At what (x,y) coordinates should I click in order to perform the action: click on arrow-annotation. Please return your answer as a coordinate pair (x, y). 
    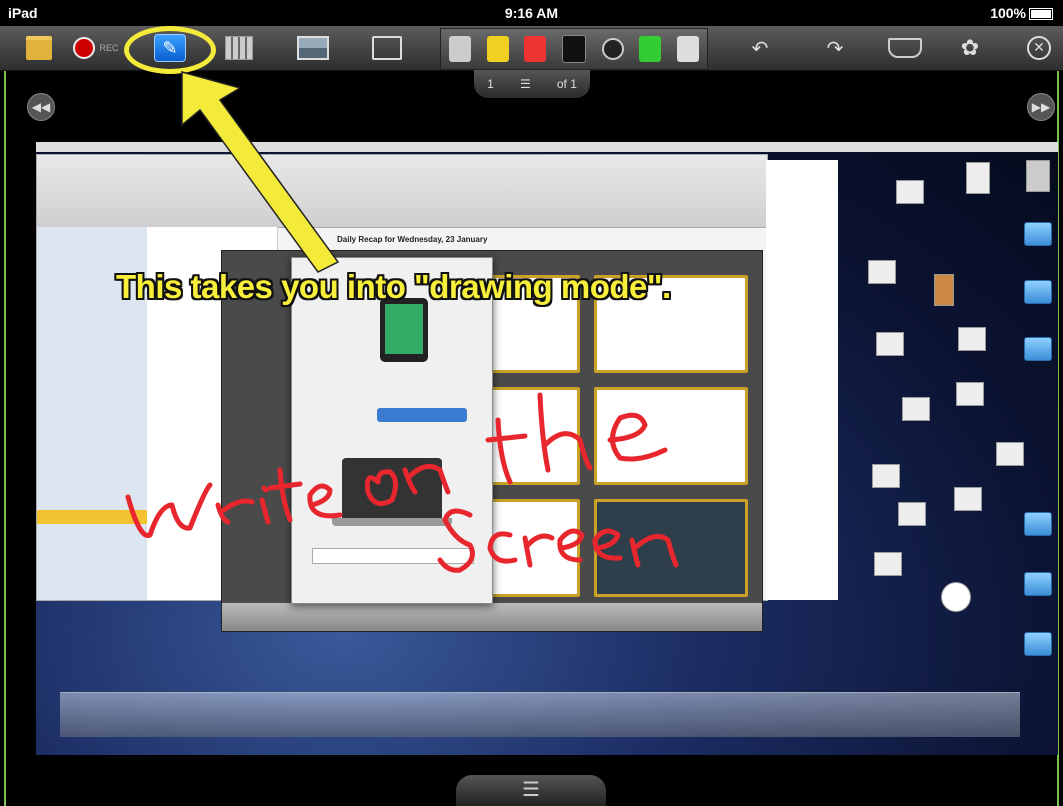
    Looking at the image, I should click on (260, 172).